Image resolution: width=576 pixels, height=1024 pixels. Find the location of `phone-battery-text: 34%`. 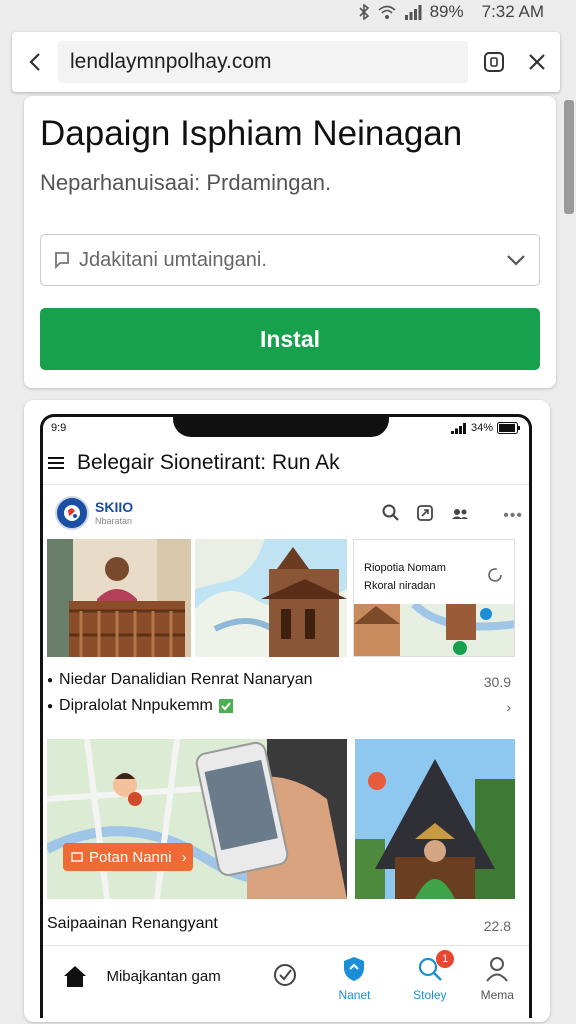

phone-battery-text: 34% is located at coordinates (481, 428).